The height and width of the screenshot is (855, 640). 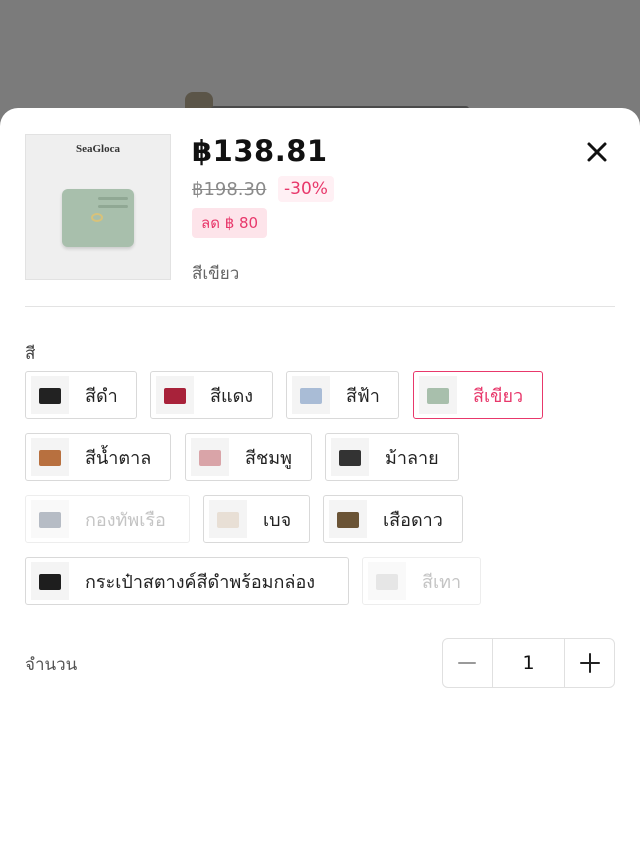 I want to click on color-option-red: สีแดง, so click(x=211, y=395).